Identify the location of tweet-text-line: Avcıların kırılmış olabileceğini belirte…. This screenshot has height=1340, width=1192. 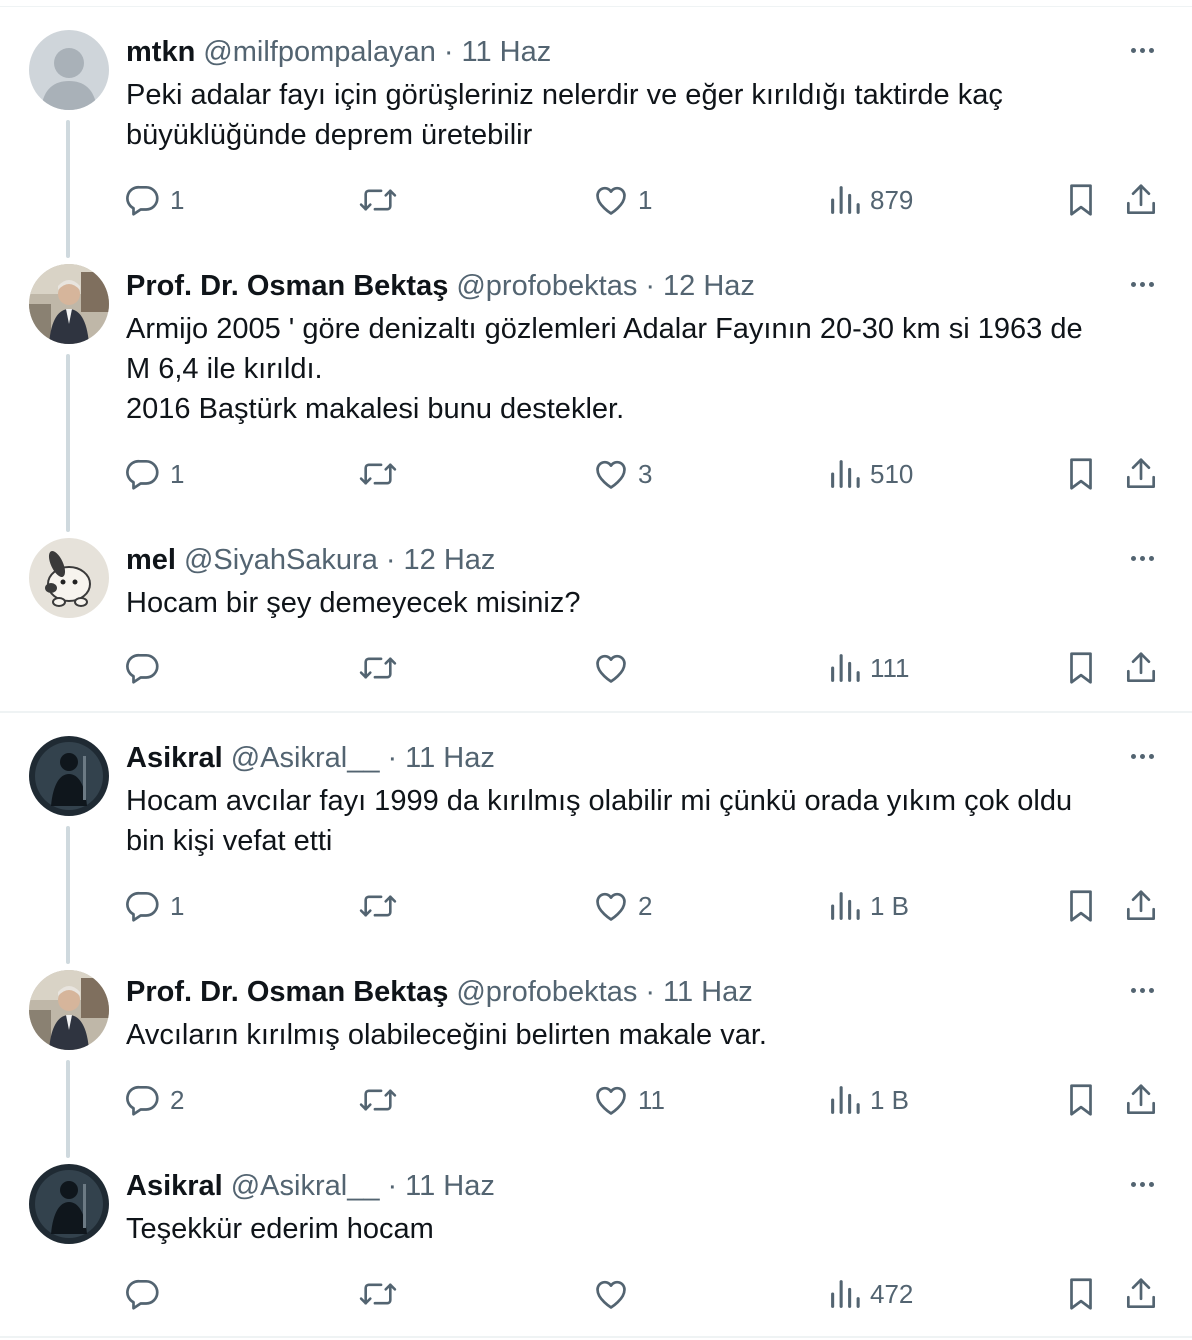
(446, 1035).